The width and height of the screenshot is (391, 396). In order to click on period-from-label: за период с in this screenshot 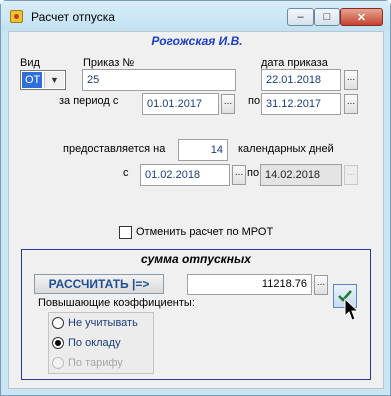, I will do `click(89, 101)`.